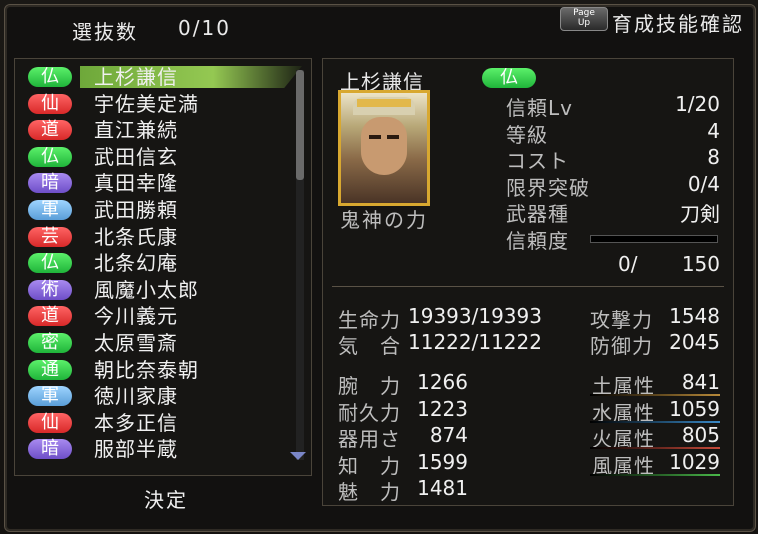 The width and height of the screenshot is (758, 534). Describe the element at coordinates (537, 214) in the screenshot. I see `weapon-type-label: 武器種` at that location.